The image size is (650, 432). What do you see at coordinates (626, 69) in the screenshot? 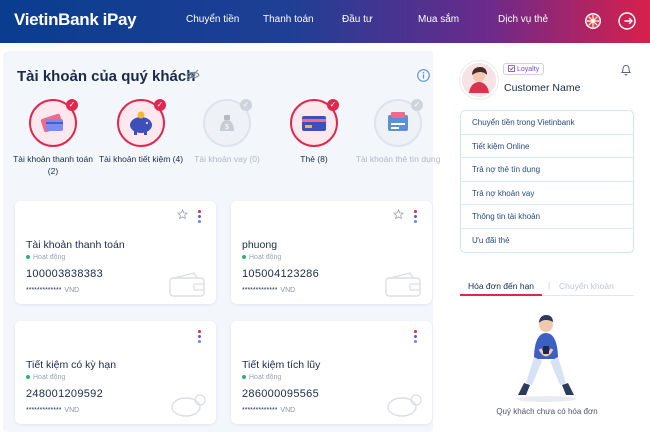
I see `notification-bell-icon` at bounding box center [626, 69].